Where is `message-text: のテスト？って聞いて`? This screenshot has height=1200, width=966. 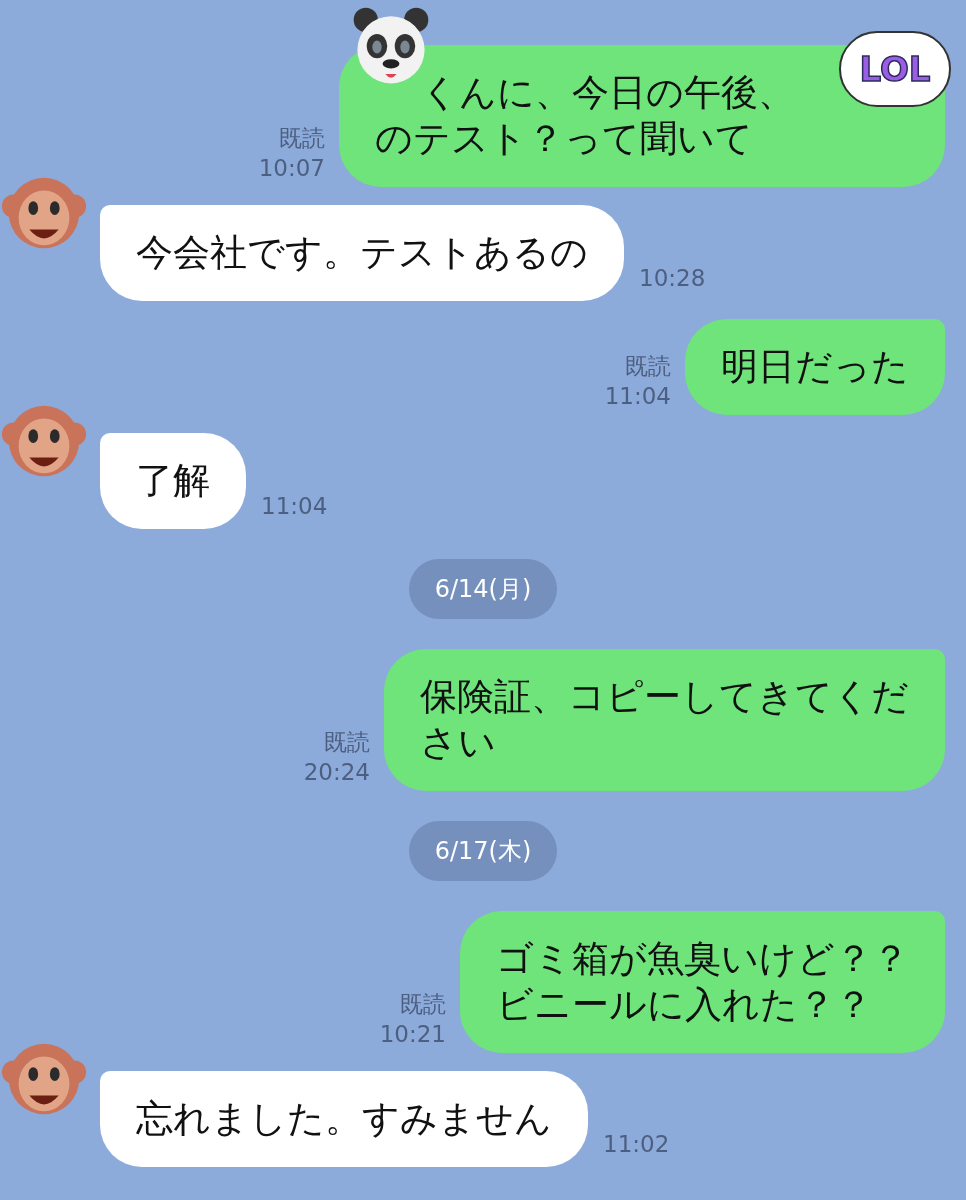 message-text: のテスト？って聞いて is located at coordinates (564, 139).